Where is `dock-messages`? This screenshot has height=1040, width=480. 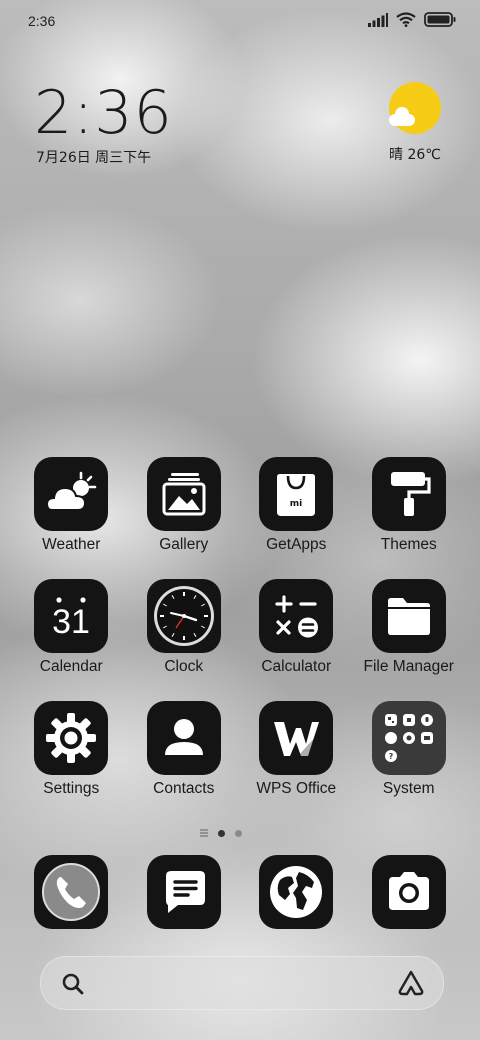 dock-messages is located at coordinates (184, 892).